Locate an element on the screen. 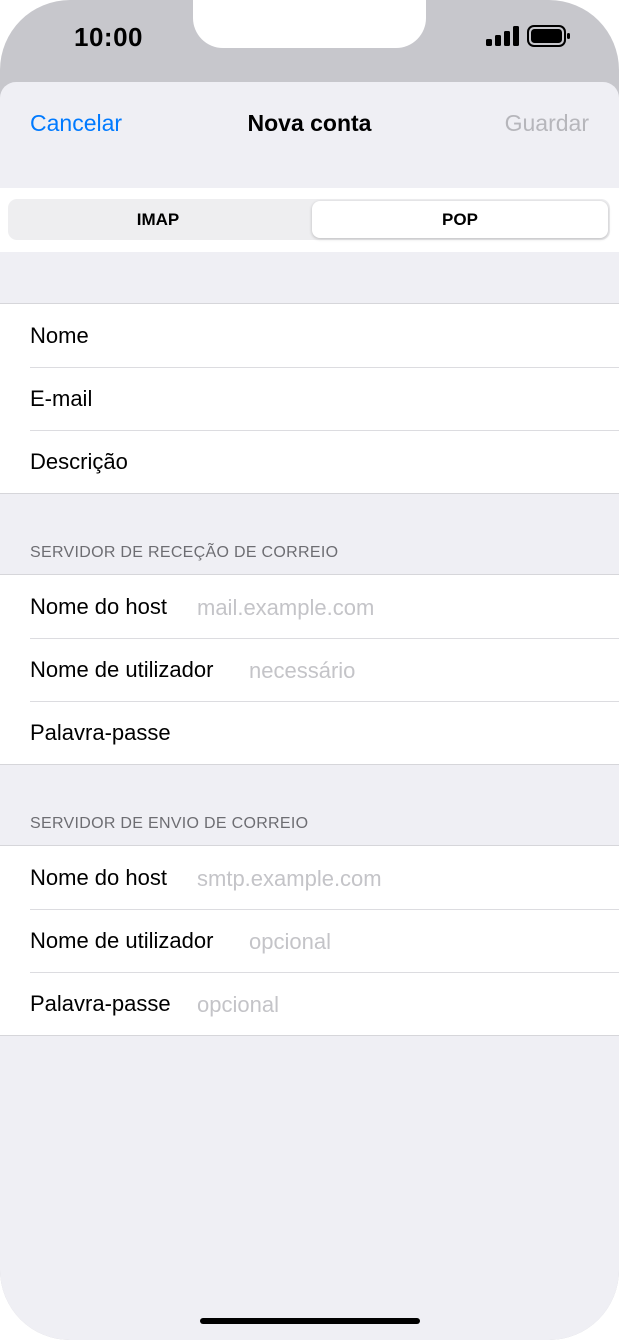 The image size is (619, 1340). outgoing-server-header: SERVIDOR DE ENVIO DE CORREIO is located at coordinates (169, 823).